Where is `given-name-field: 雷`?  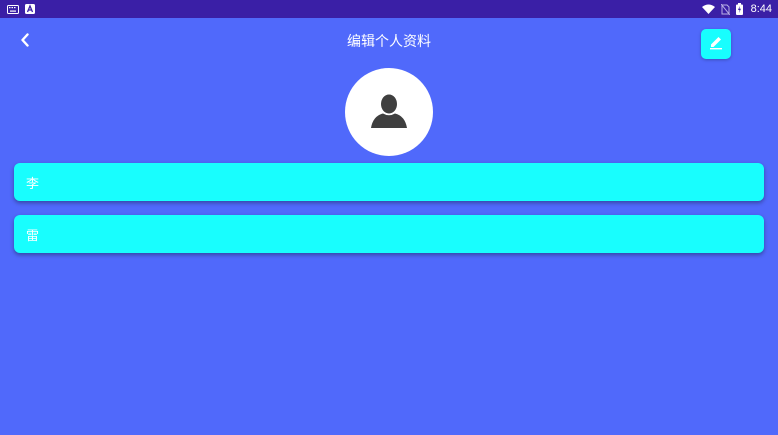 given-name-field: 雷 is located at coordinates (389, 234).